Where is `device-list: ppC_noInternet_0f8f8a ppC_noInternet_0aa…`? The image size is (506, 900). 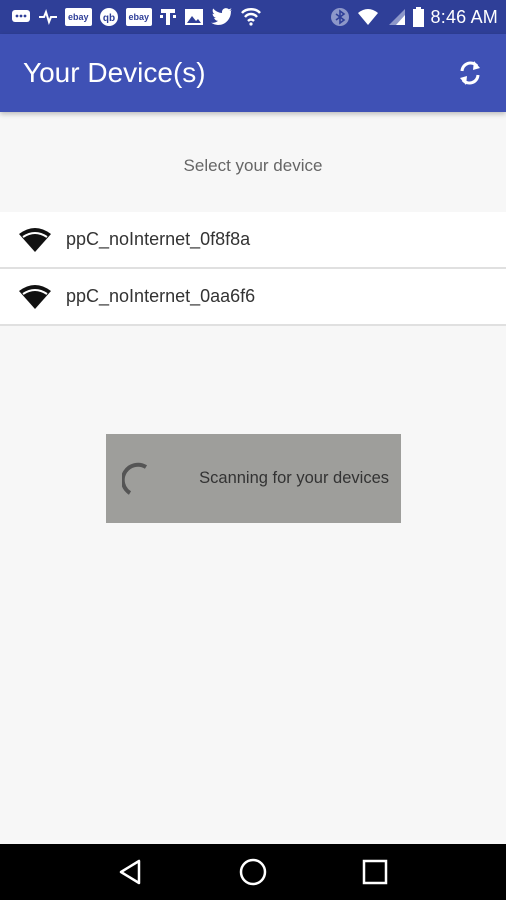
device-list: ppC_noInternet_0f8f8a ppC_noInternet_0aa… is located at coordinates (253, 269).